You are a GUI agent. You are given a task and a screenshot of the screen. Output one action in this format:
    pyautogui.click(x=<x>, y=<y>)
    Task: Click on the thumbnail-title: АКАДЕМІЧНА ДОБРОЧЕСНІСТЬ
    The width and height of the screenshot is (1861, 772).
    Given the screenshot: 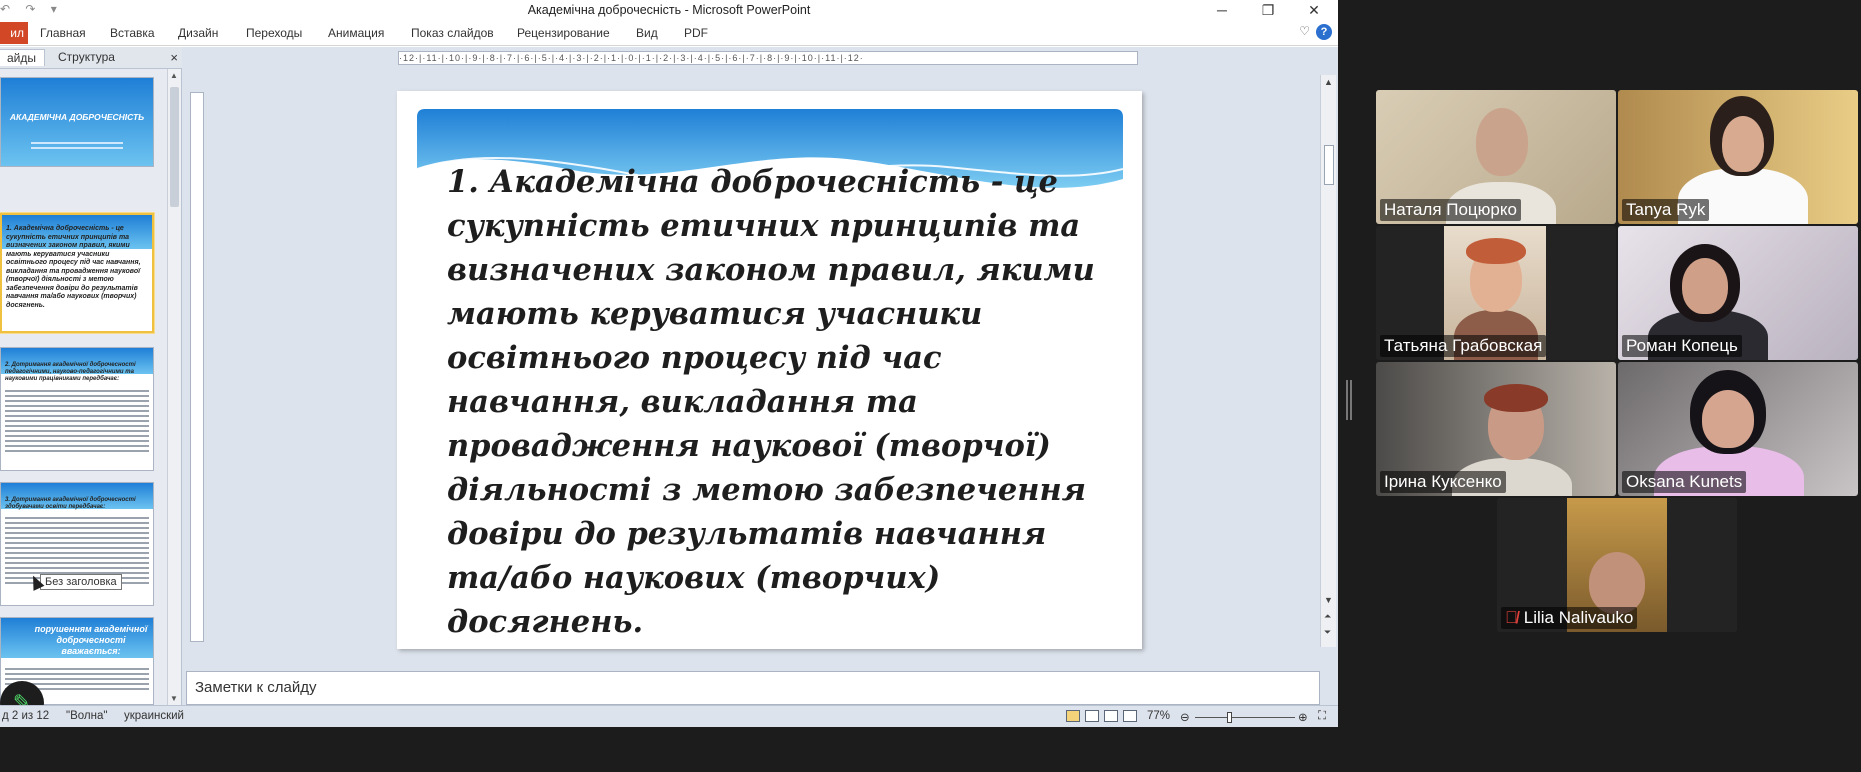 What is the action you would take?
    pyautogui.click(x=77, y=117)
    